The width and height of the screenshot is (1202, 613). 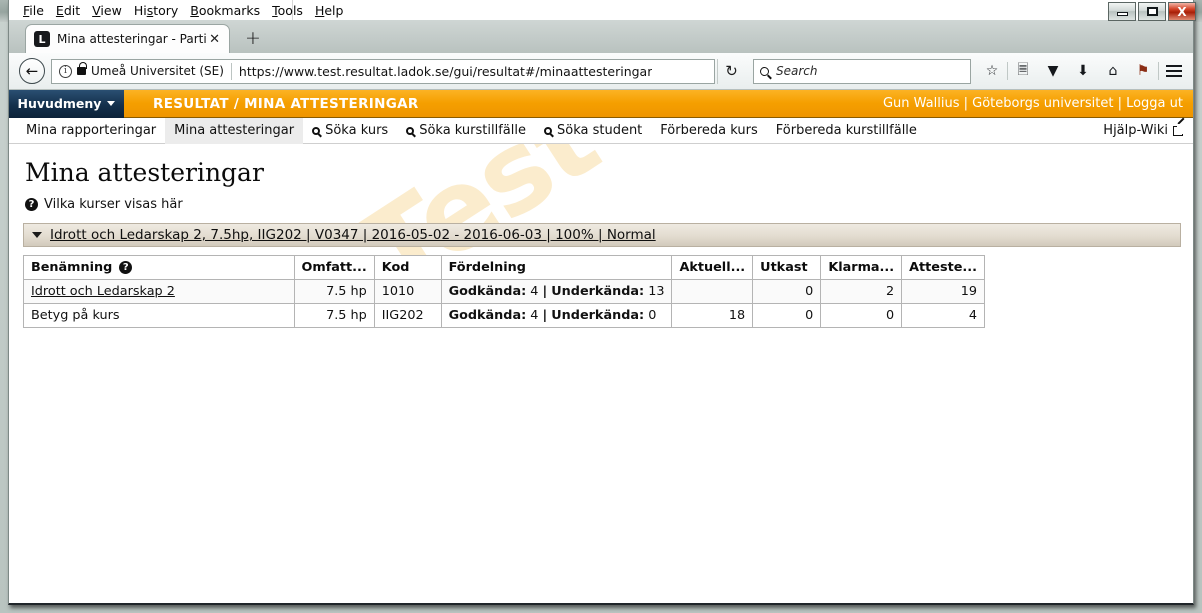 What do you see at coordinates (1053, 71) in the screenshot?
I see `pocket-icon: ▼` at bounding box center [1053, 71].